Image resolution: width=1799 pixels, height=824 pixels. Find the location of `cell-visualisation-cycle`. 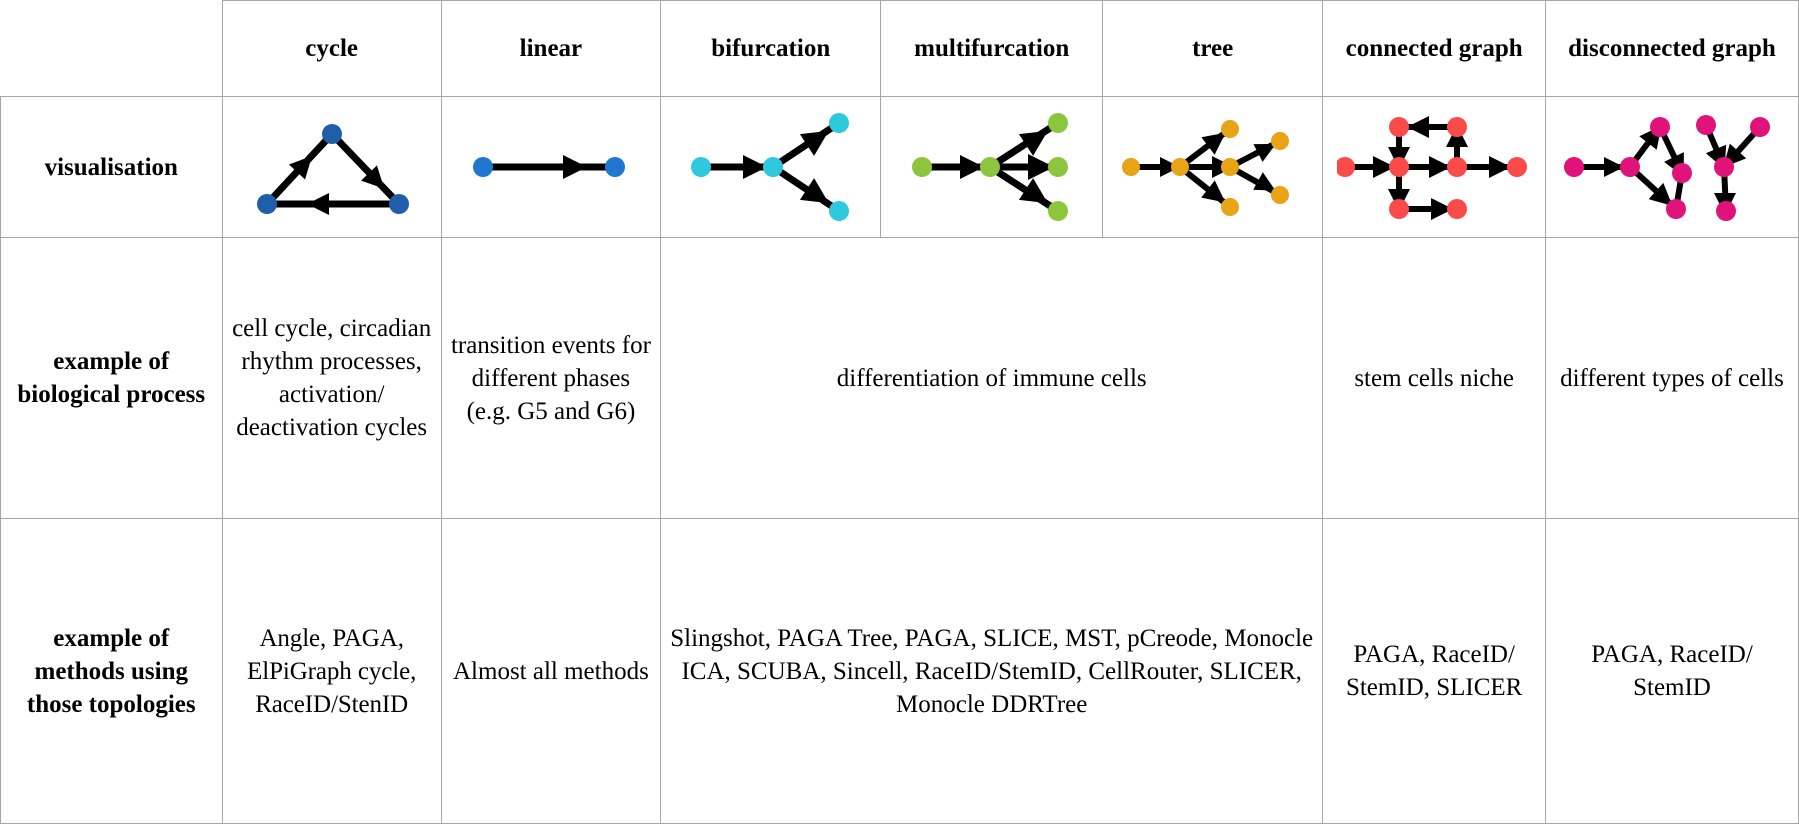

cell-visualisation-cycle is located at coordinates (331, 167).